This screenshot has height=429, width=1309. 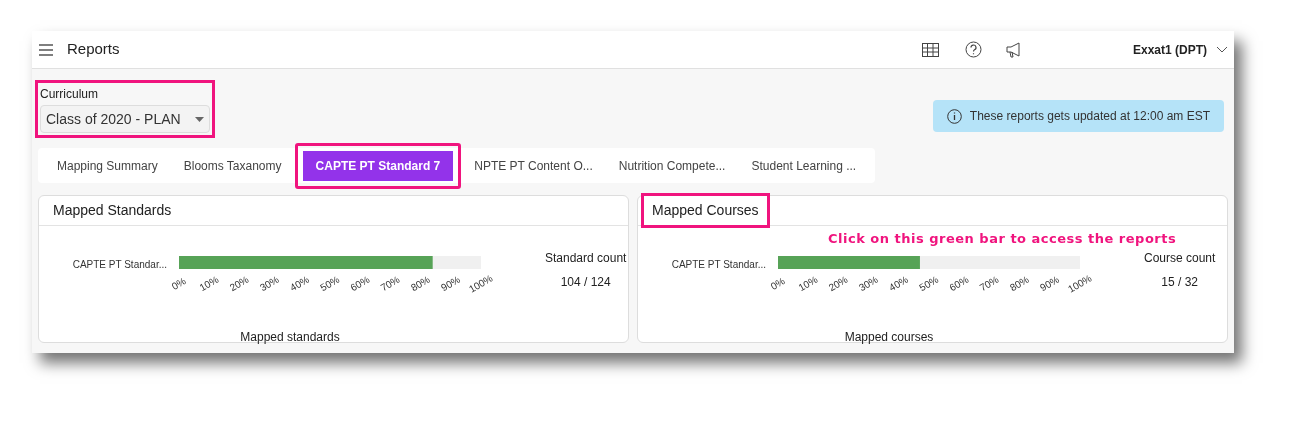 What do you see at coordinates (112, 210) in the screenshot?
I see `card-title: Mapped Standards` at bounding box center [112, 210].